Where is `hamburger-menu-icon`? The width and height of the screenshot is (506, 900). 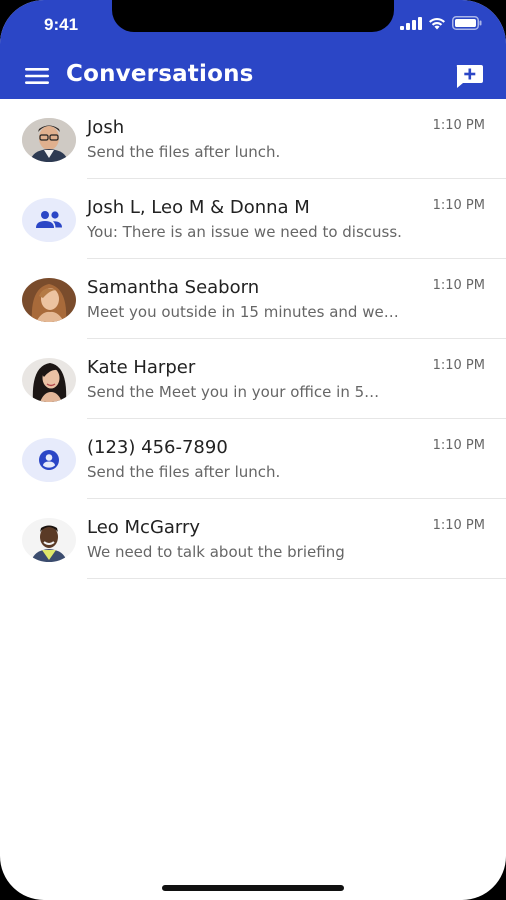 hamburger-menu-icon is located at coordinates (37, 76).